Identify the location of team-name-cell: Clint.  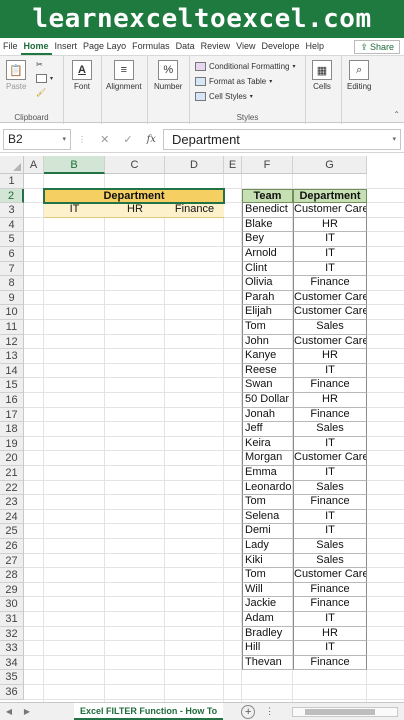
(267, 269).